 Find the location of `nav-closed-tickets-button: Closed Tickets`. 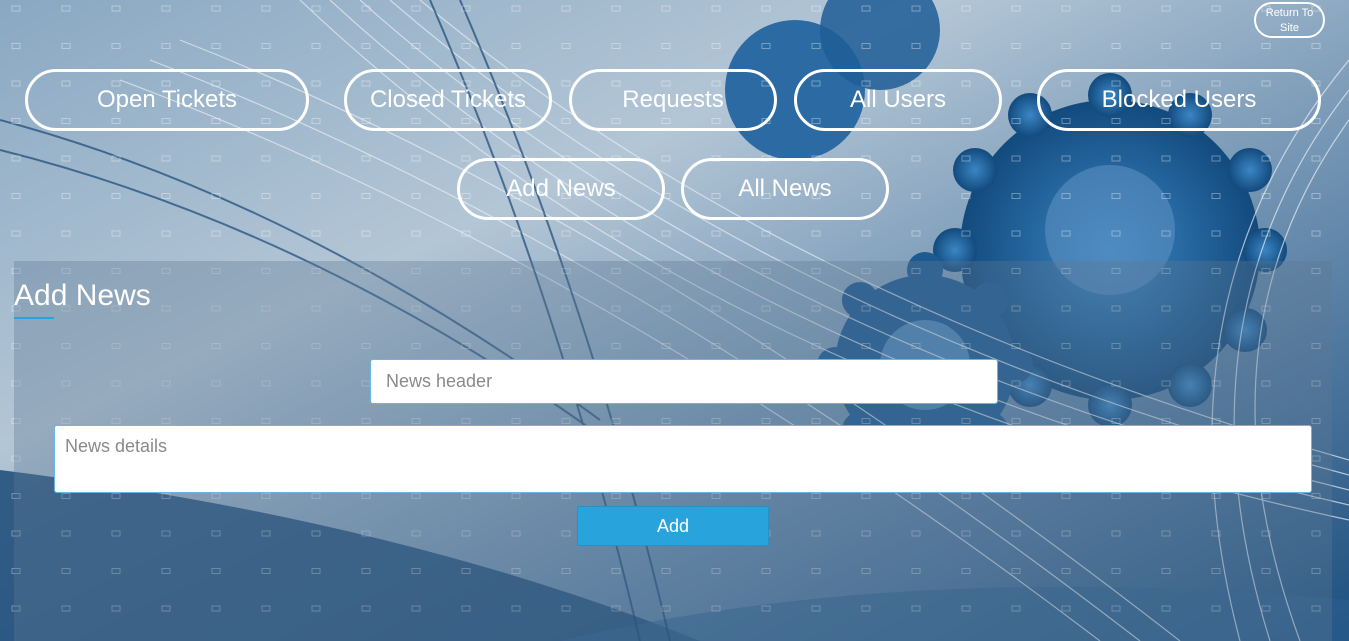

nav-closed-tickets-button: Closed Tickets is located at coordinates (448, 100).